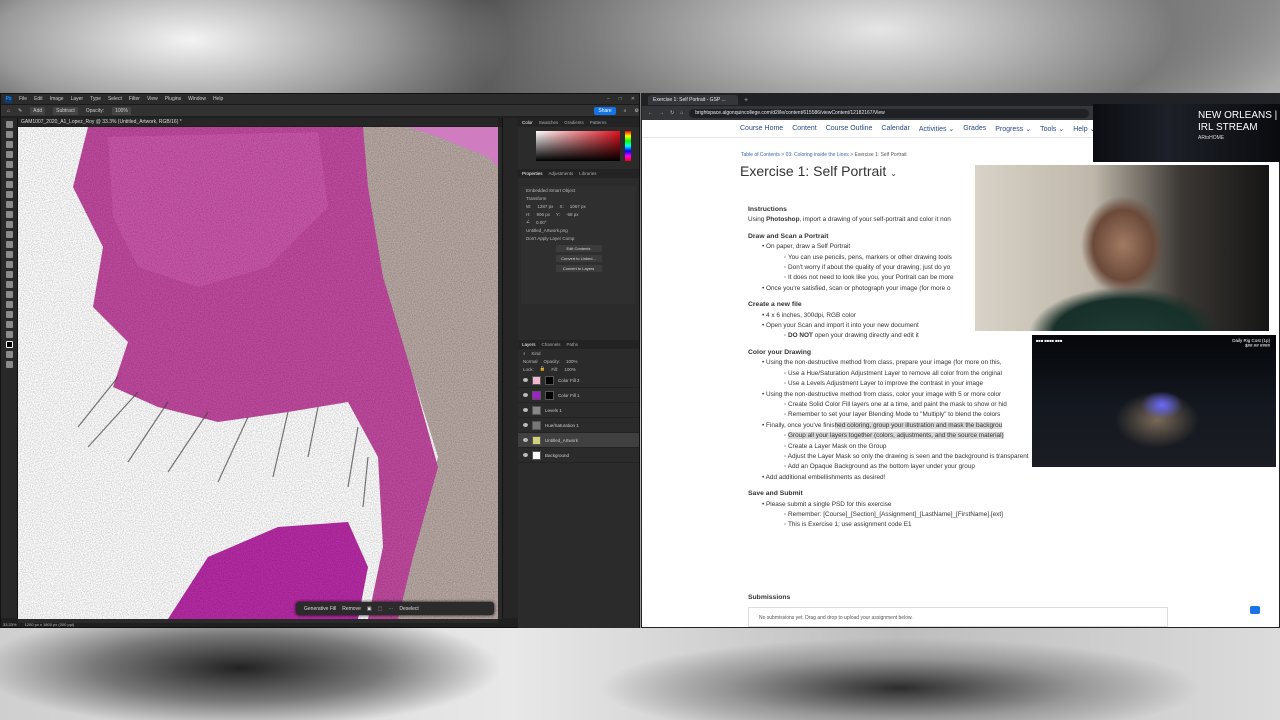 The height and width of the screenshot is (720, 1280). I want to click on chevron-down-icon: ⌄, so click(893, 173).